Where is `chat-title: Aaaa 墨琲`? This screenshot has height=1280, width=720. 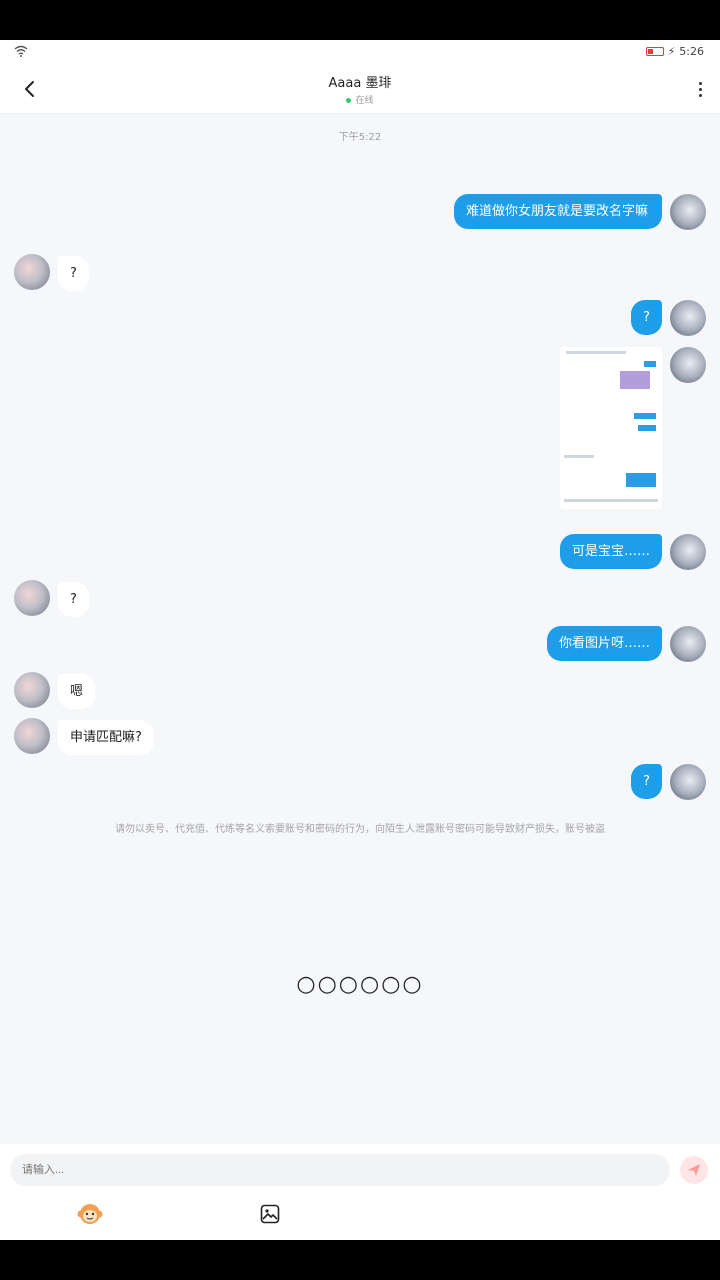 chat-title: Aaaa 墨琲 is located at coordinates (360, 83).